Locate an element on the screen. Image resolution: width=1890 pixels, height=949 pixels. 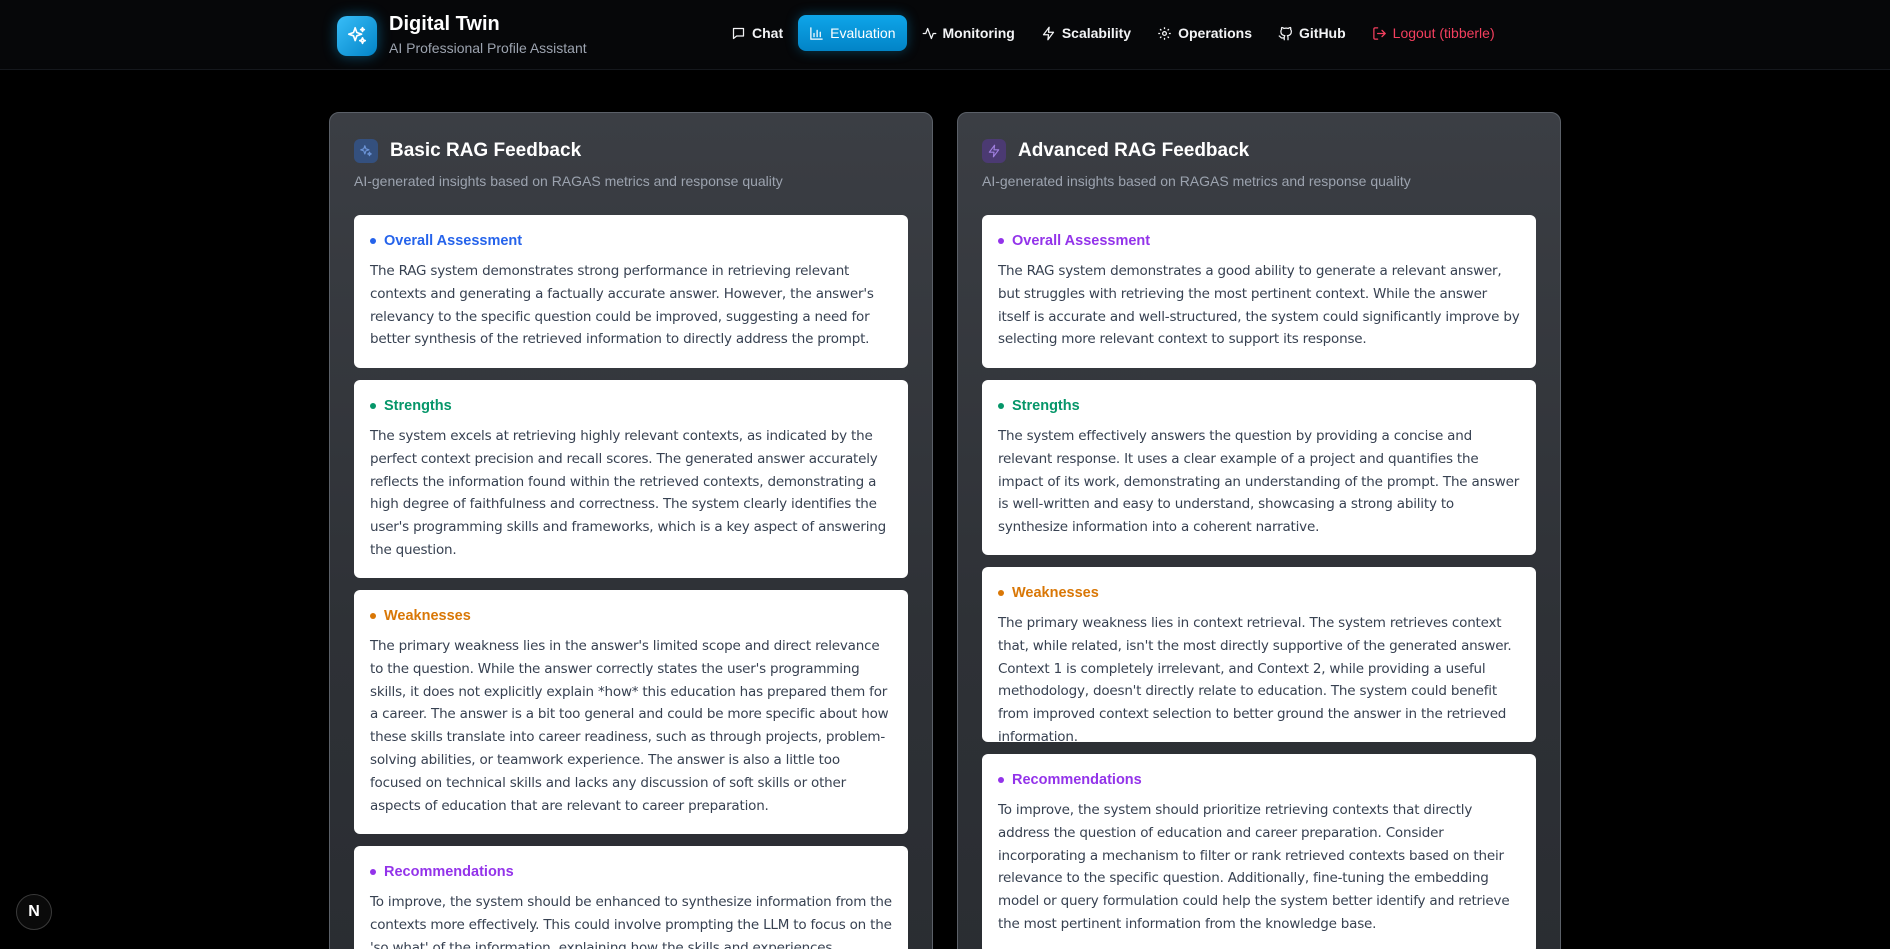
logout-icon is located at coordinates (1379, 33).